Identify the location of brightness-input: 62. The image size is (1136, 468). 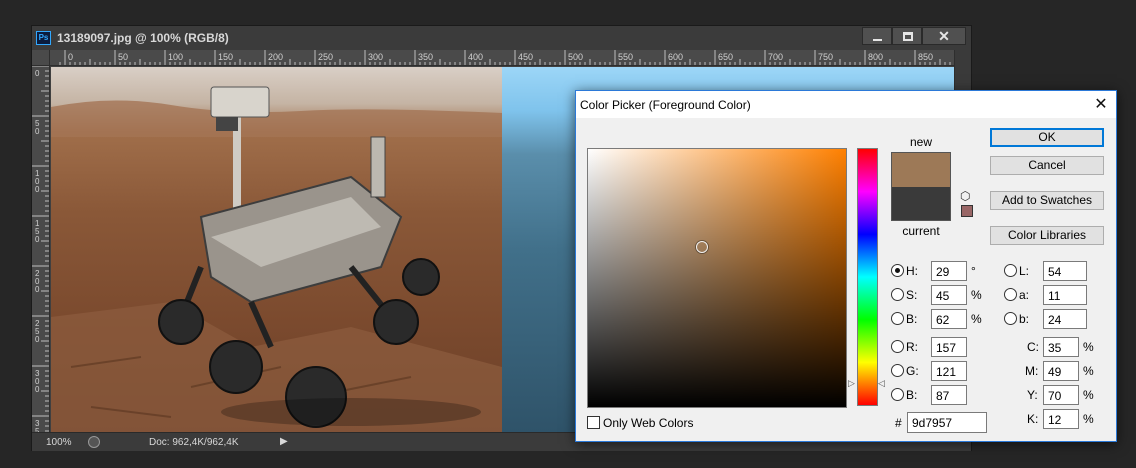
(949, 319).